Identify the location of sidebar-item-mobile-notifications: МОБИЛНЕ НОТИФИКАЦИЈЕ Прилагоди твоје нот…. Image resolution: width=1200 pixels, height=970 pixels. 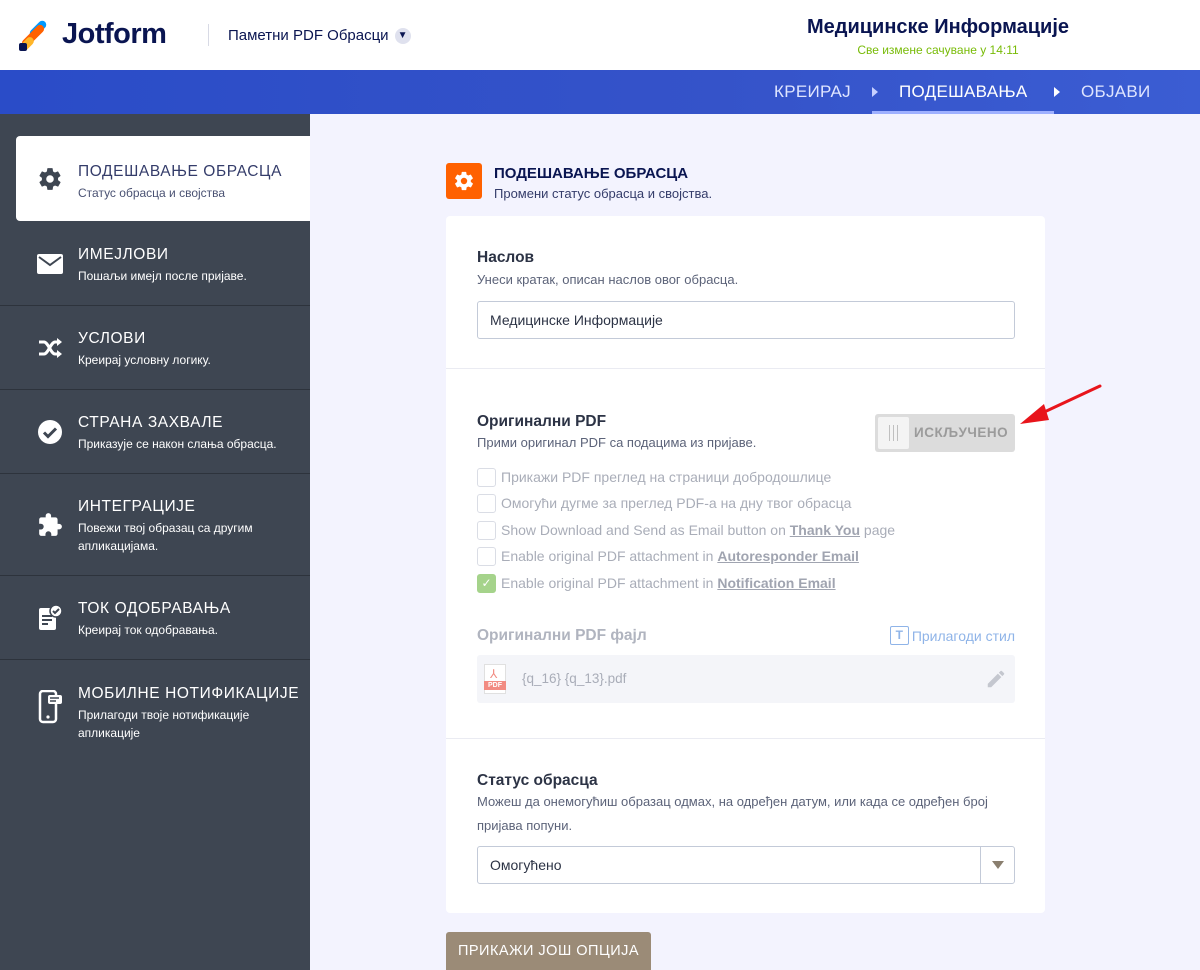
(155, 711).